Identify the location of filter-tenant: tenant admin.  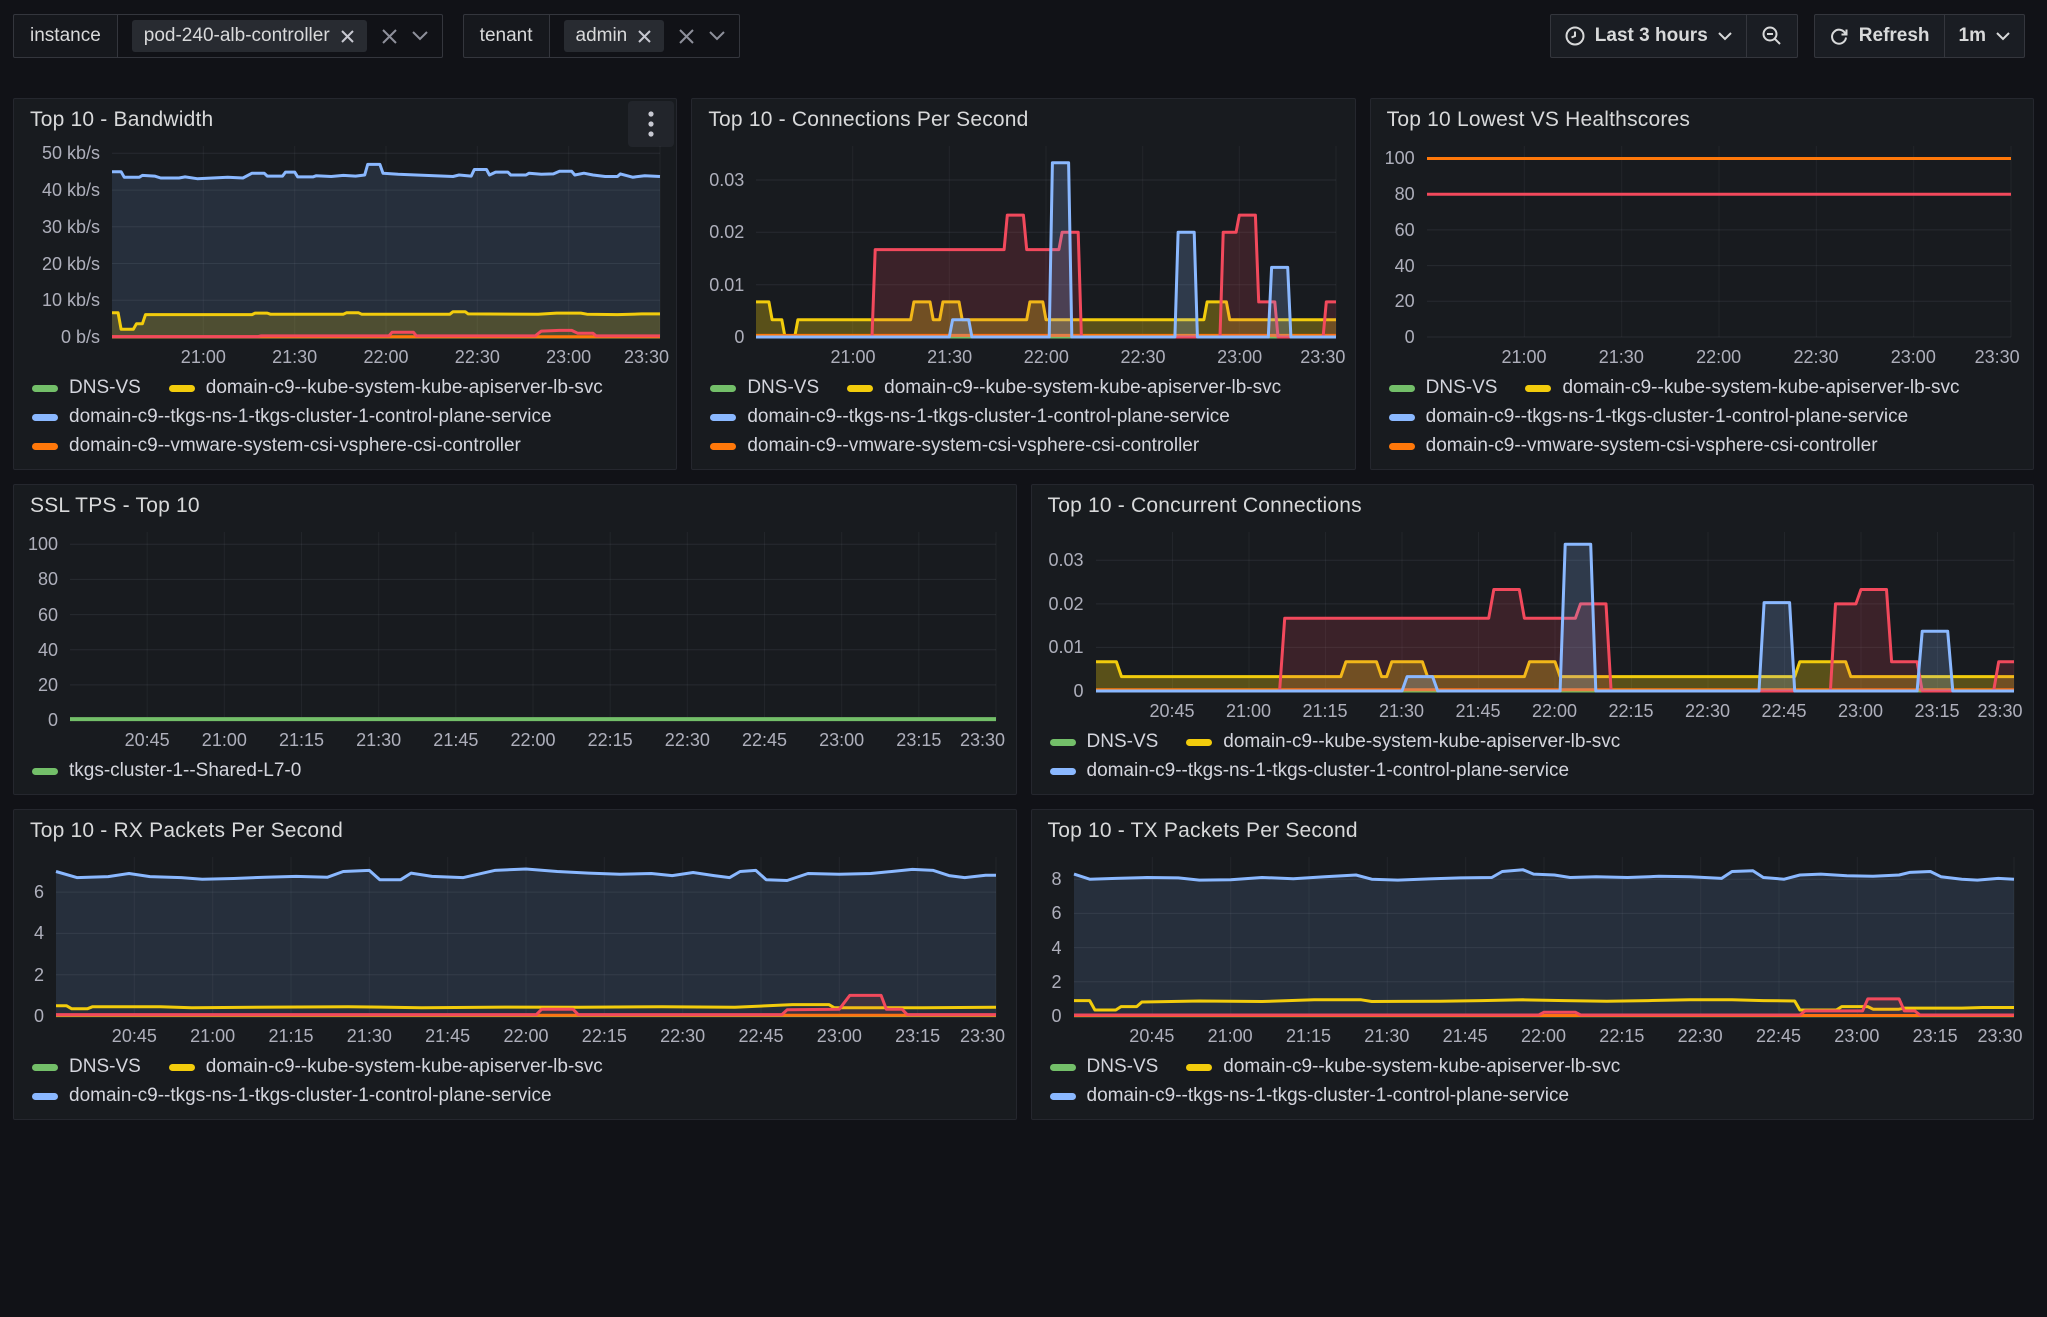
(601, 36).